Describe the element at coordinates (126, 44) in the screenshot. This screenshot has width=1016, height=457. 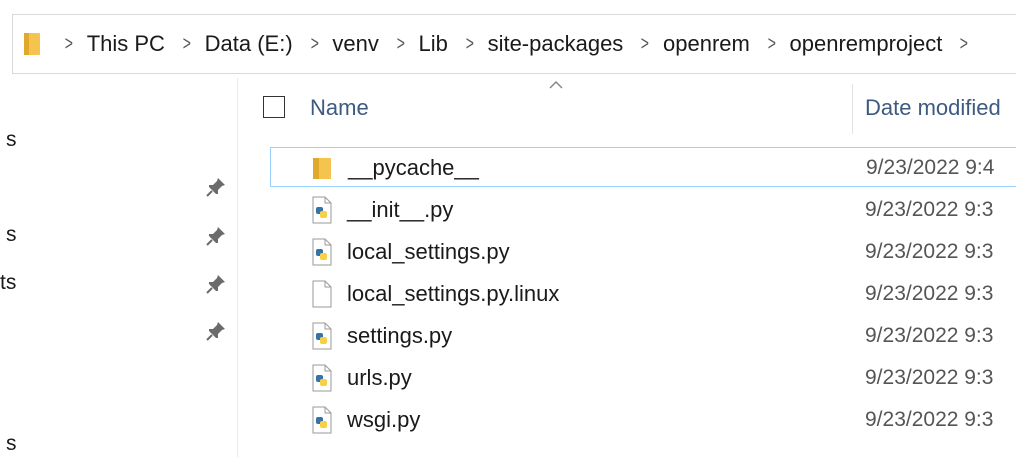
I see `breadcrumb-this-pc: This PC` at that location.